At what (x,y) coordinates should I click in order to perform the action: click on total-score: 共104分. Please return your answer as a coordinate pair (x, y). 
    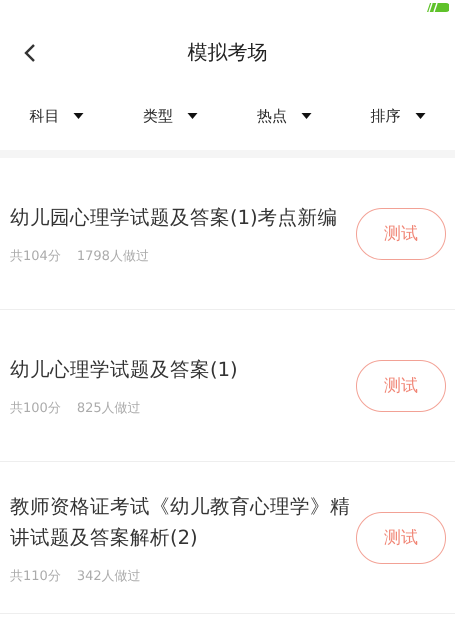
    Looking at the image, I should click on (35, 256).